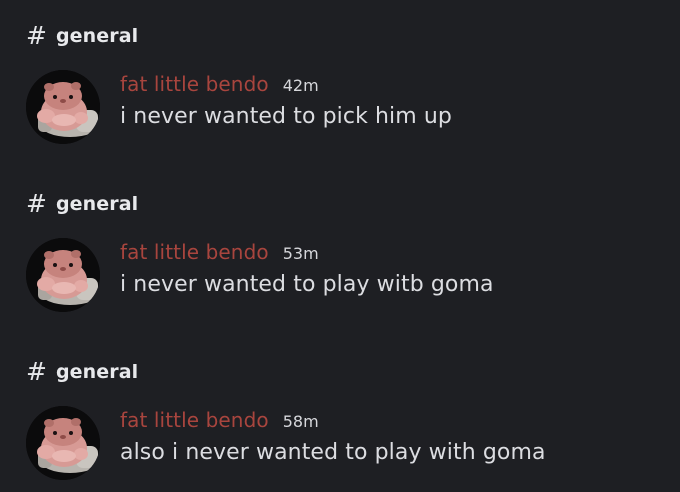 Image resolution: width=680 pixels, height=492 pixels. What do you see at coordinates (300, 421) in the screenshot?
I see `message-timestamp: 58m` at bounding box center [300, 421].